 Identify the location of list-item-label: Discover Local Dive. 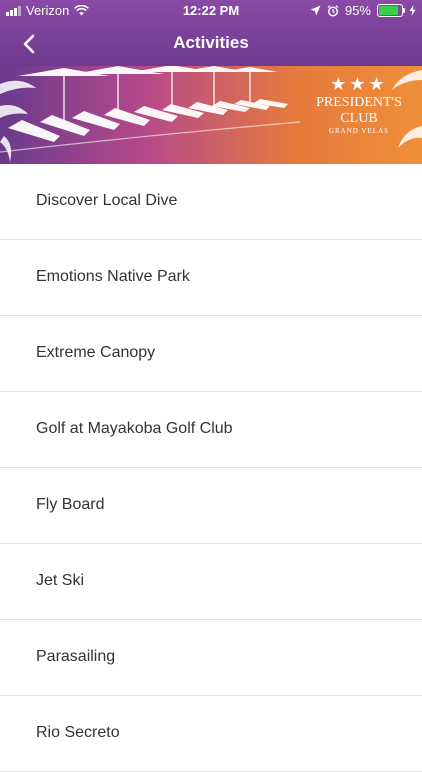
(107, 200).